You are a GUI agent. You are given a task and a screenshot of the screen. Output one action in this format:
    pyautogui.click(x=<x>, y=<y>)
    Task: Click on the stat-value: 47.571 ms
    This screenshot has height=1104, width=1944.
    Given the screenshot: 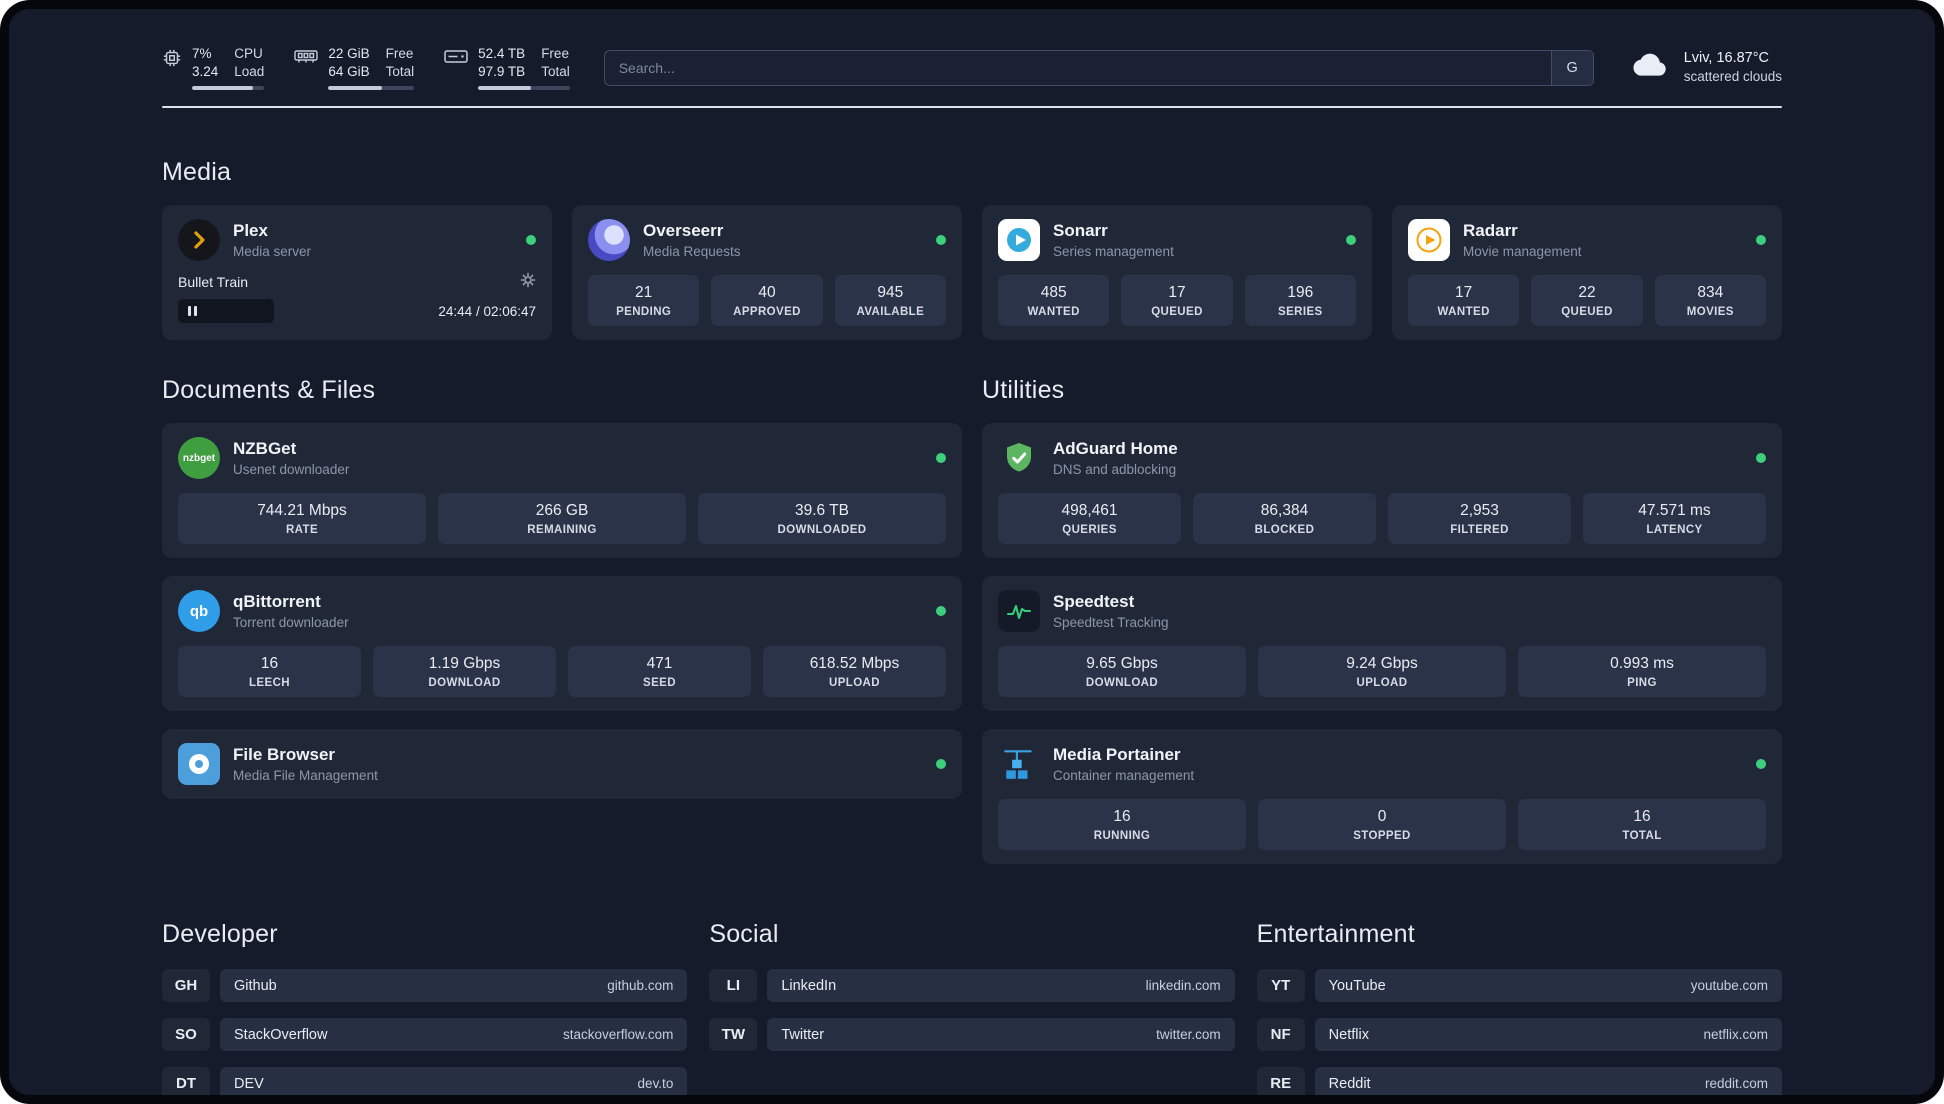 What is the action you would take?
    pyautogui.click(x=1674, y=511)
    